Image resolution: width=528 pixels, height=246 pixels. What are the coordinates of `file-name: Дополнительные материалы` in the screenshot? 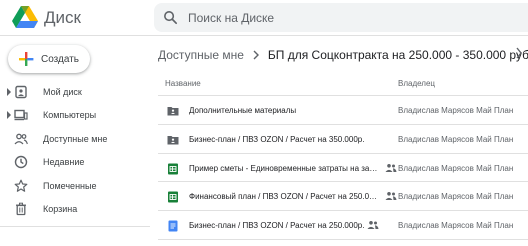 It's located at (243, 110).